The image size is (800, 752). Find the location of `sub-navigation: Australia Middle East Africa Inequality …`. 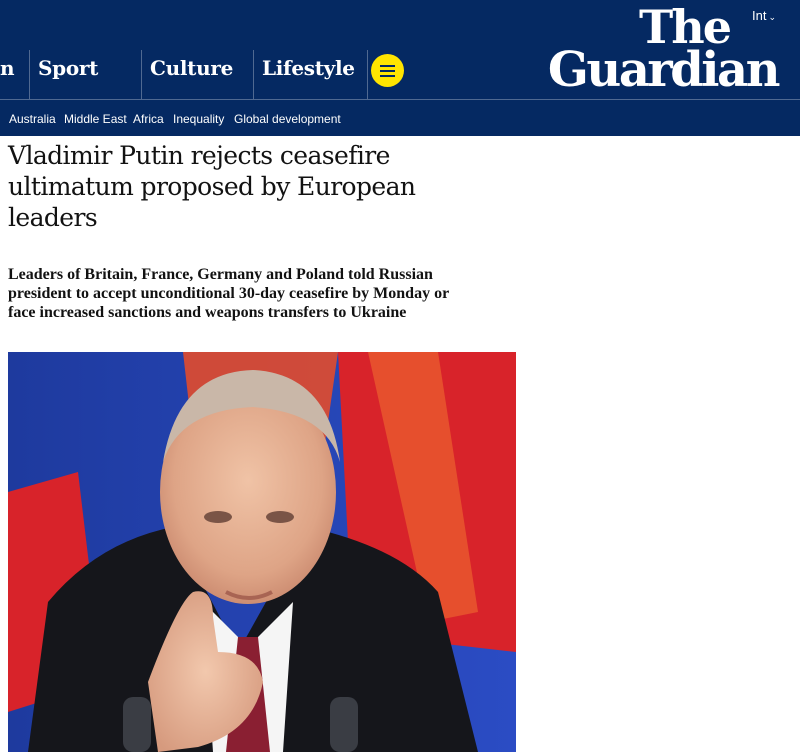

sub-navigation: Australia Middle East Africa Inequality … is located at coordinates (400, 117).